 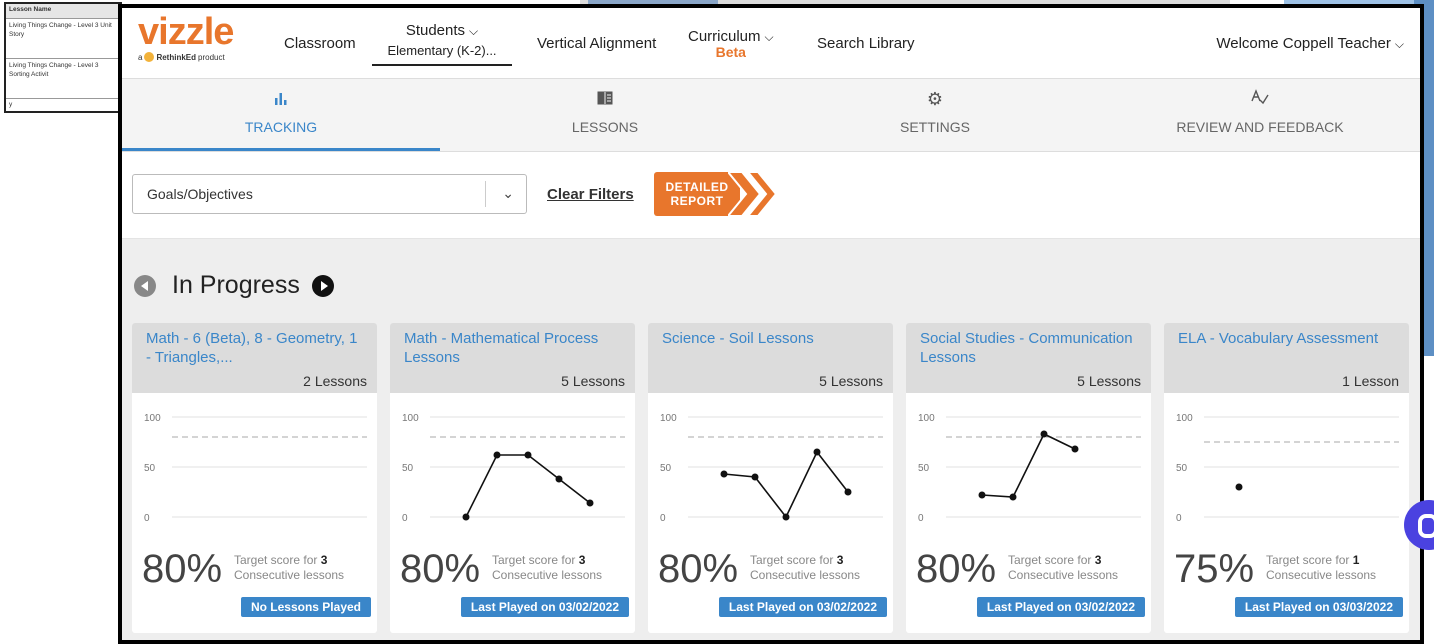 What do you see at coordinates (934, 127) in the screenshot?
I see `tab-settings-label: SETTINGS` at bounding box center [934, 127].